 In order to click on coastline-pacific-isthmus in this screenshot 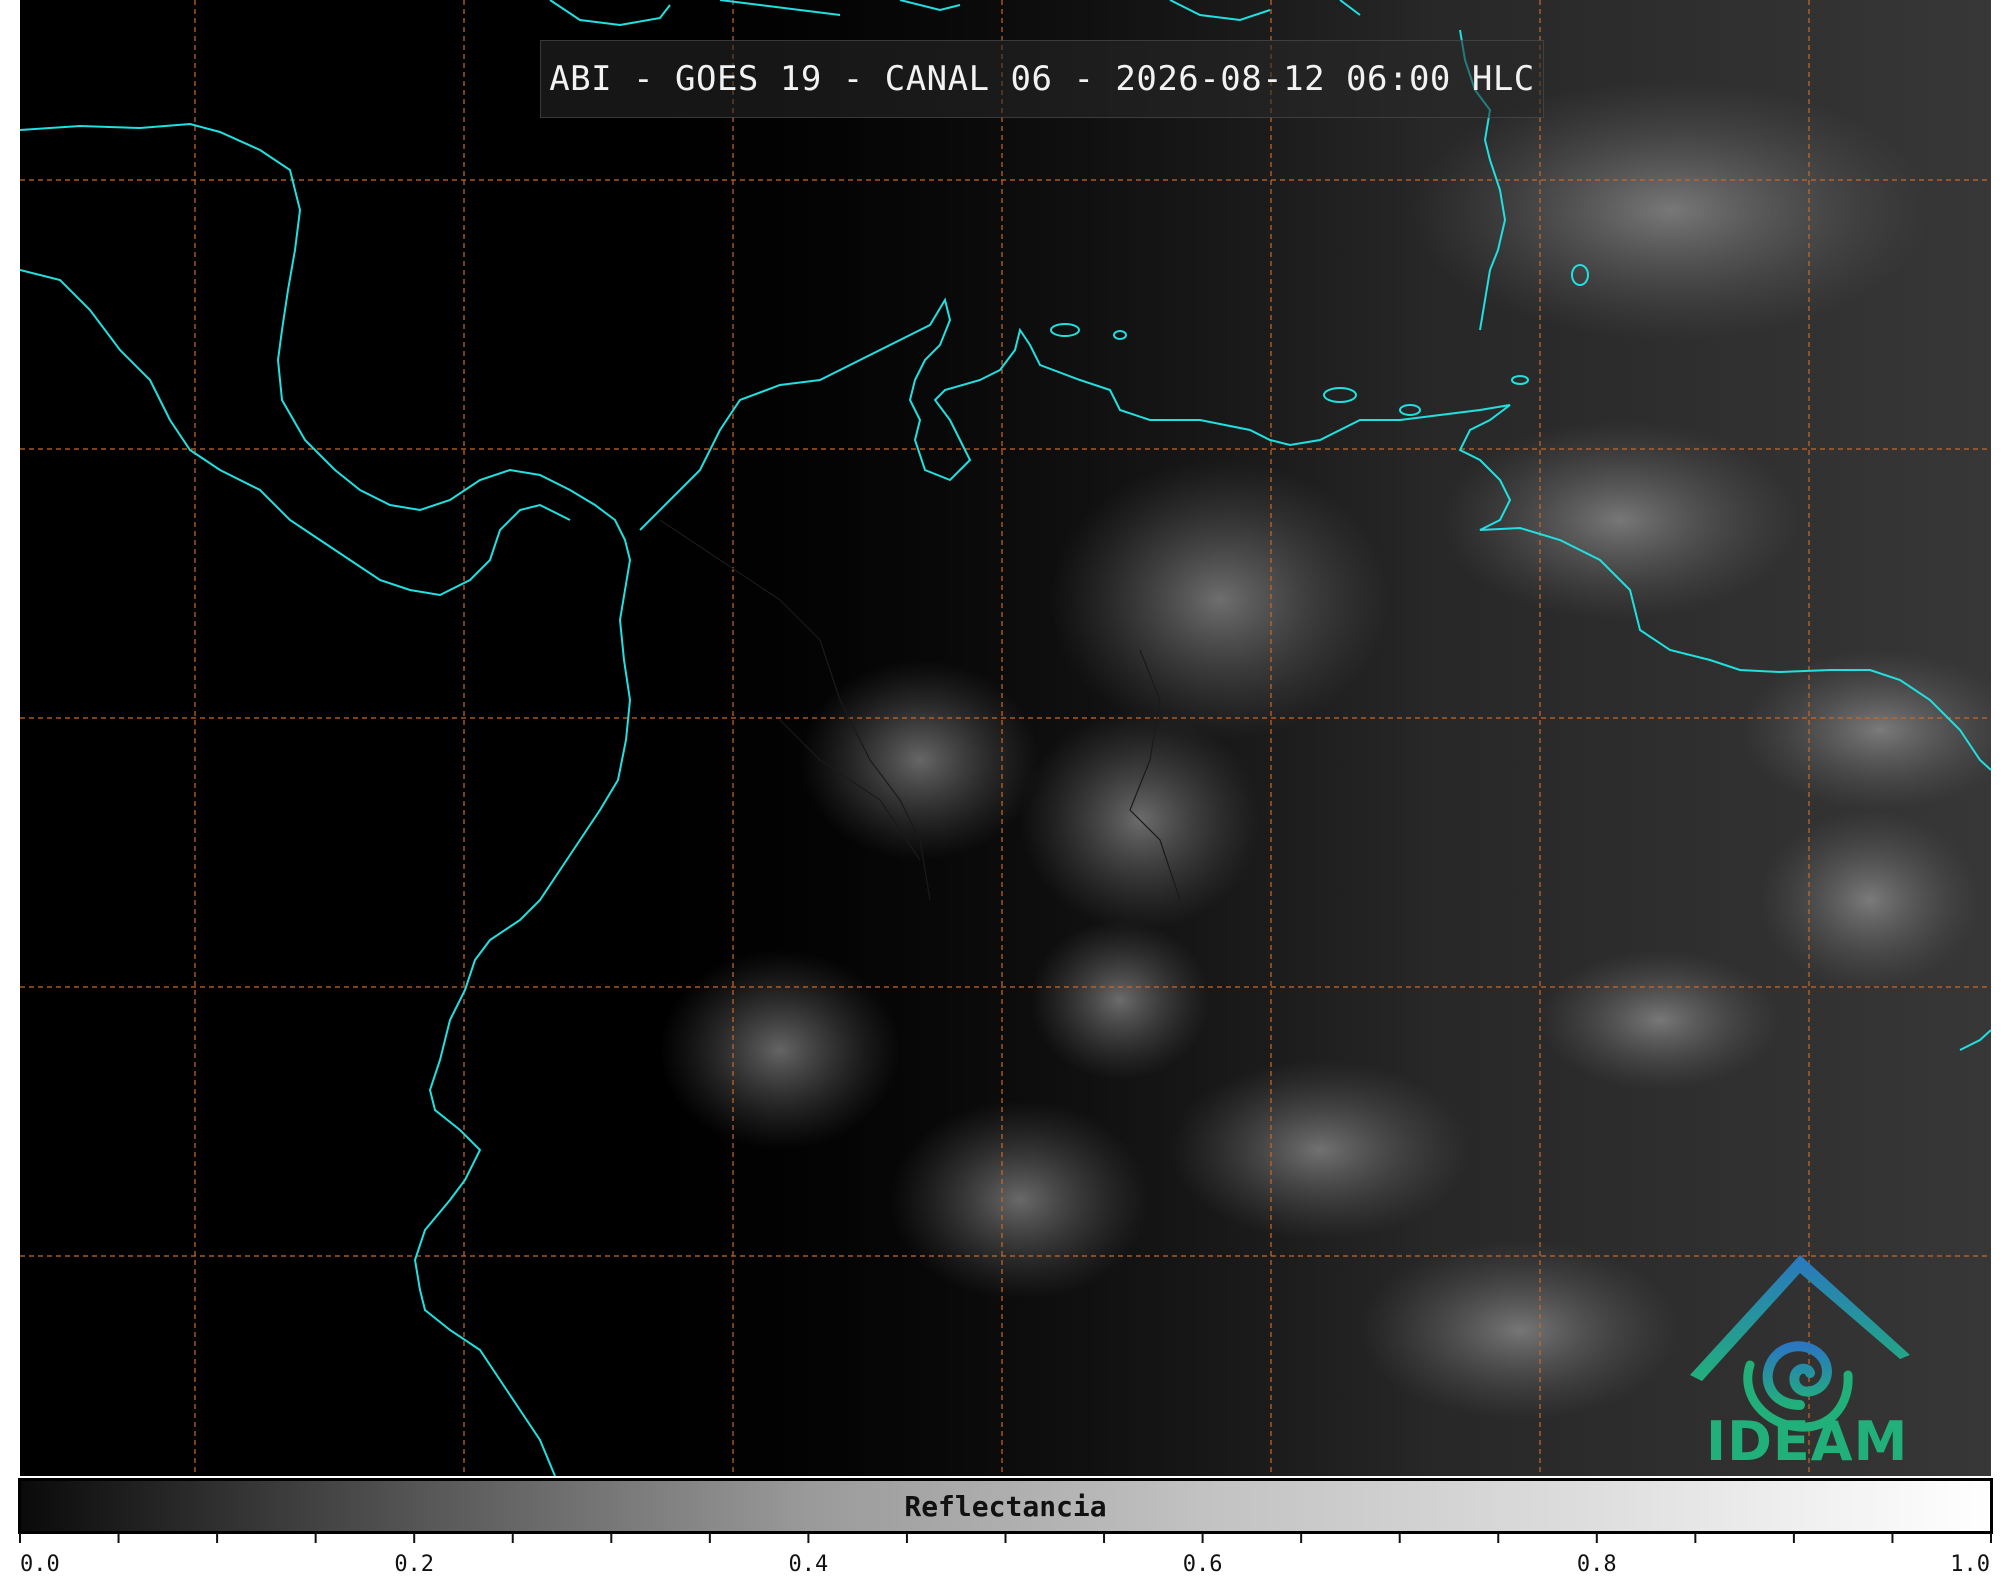, I will do `click(295, 433)`.